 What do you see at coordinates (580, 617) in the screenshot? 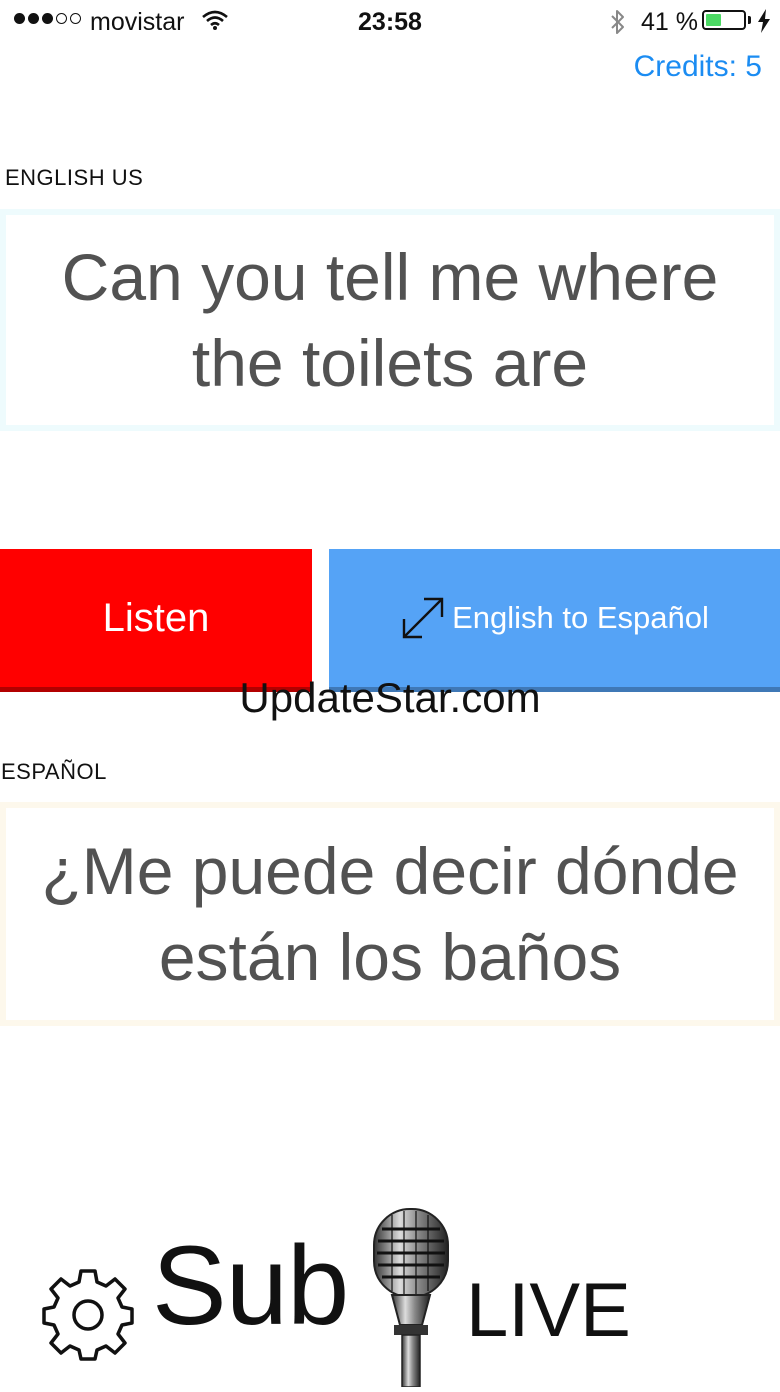
I see `translate-button-label: English to Español` at bounding box center [580, 617].